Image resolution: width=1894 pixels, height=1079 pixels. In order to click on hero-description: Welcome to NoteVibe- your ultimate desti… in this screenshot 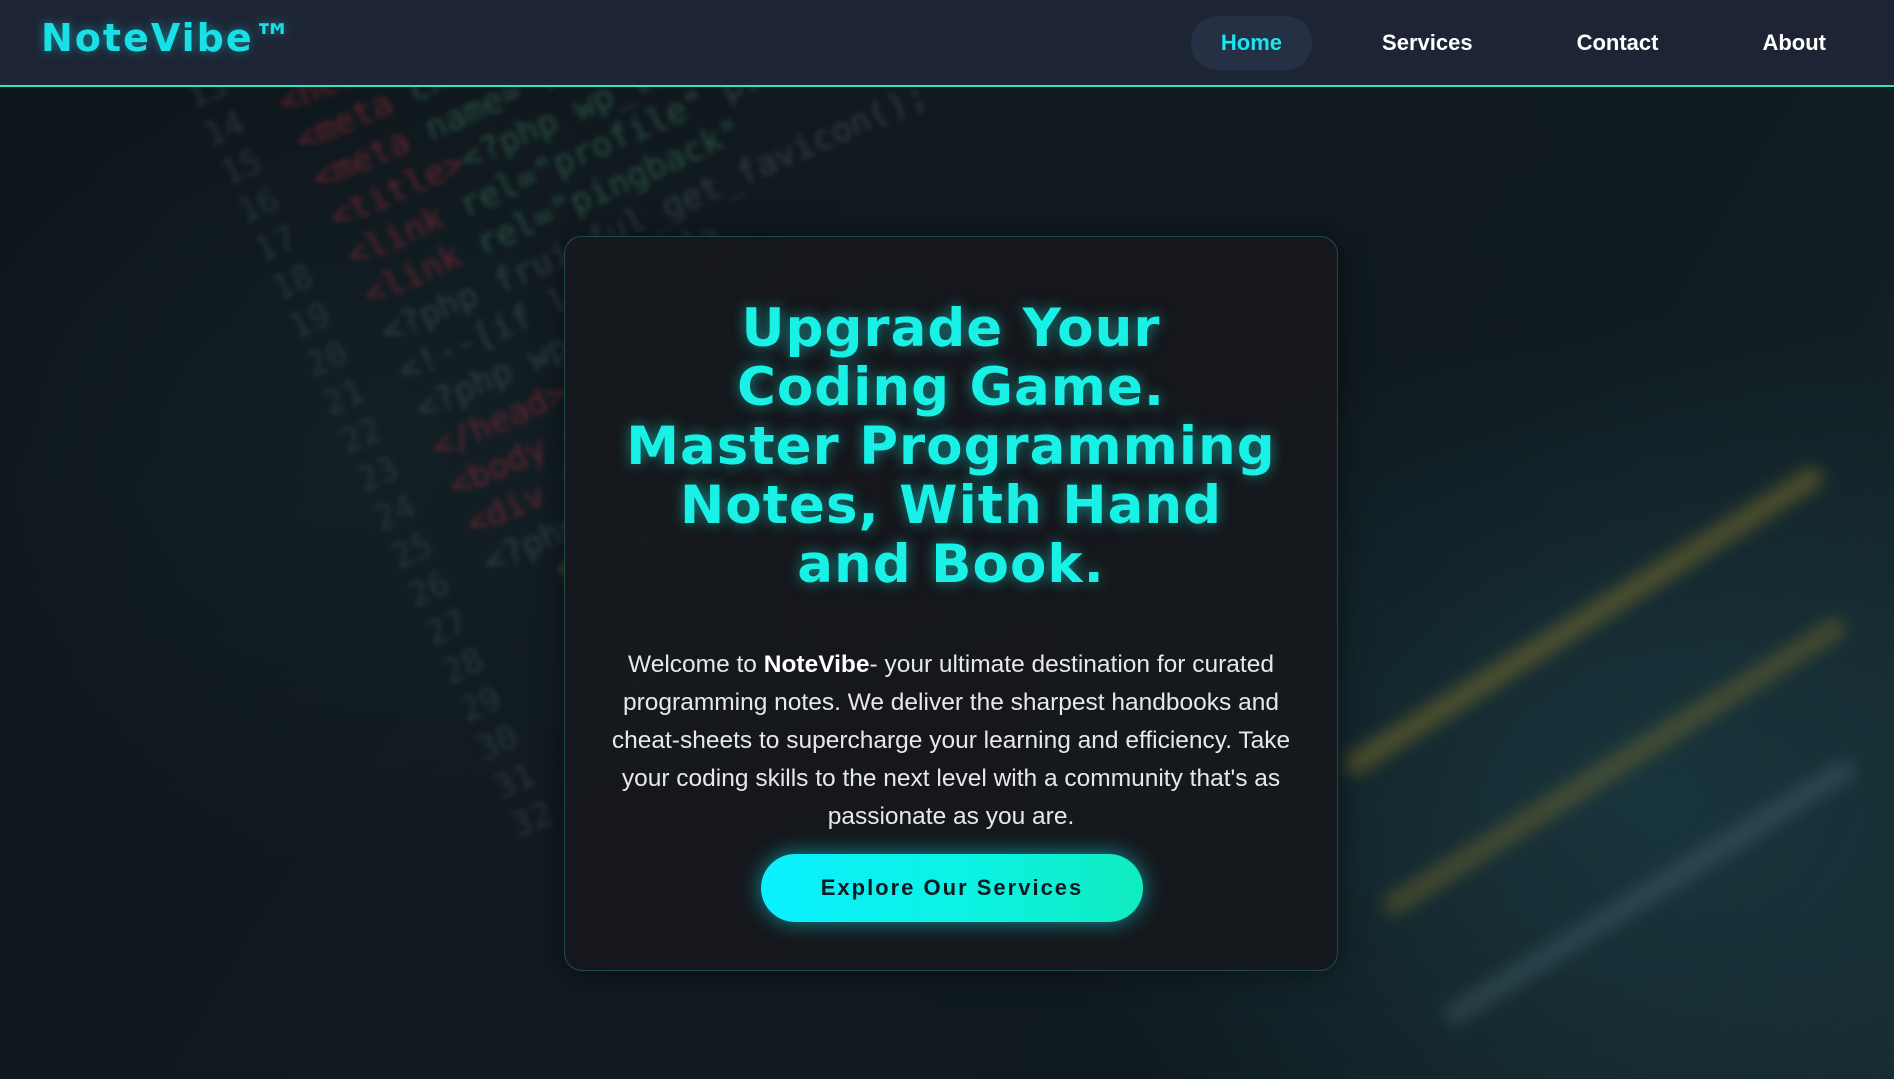, I will do `click(951, 741)`.